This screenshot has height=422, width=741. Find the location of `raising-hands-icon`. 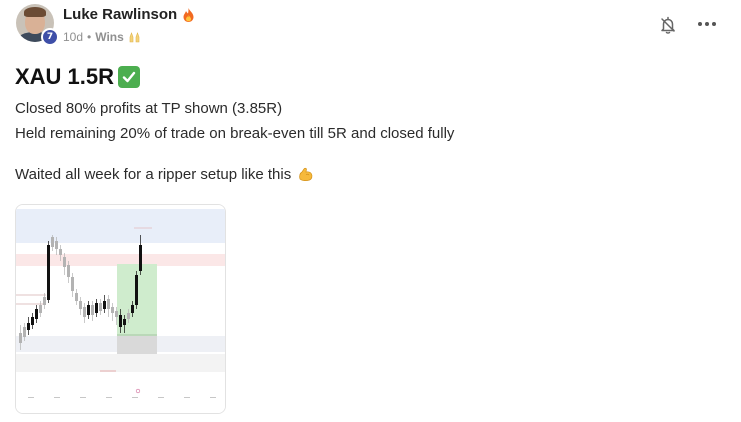

raising-hands-icon is located at coordinates (134, 37).